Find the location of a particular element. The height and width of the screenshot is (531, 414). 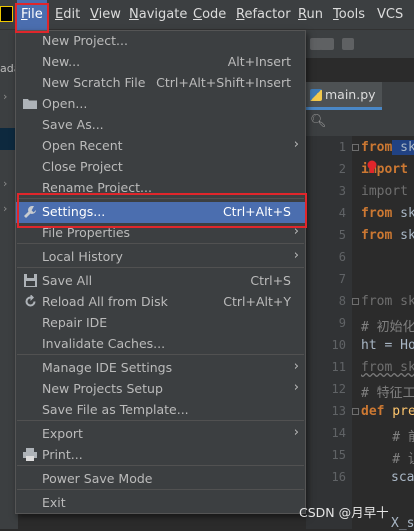

menu-item-power-save-mode: Power Save Mode is located at coordinates (160, 479).